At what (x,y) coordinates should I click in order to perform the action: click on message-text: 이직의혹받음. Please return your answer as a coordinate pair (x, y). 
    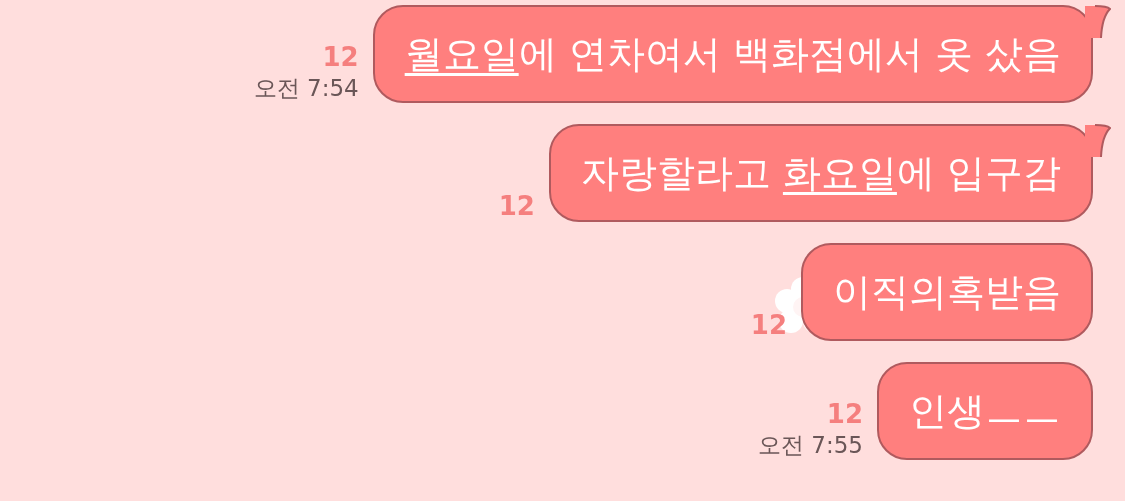
    Looking at the image, I should click on (947, 292).